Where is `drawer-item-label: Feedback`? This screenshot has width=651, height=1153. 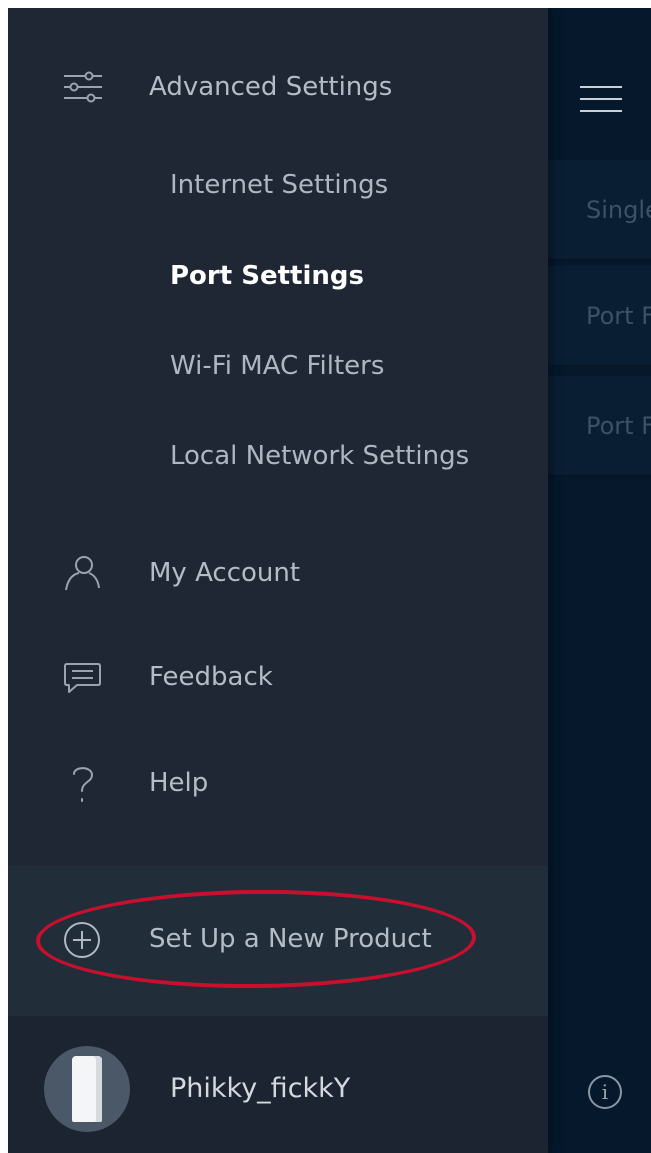 drawer-item-label: Feedback is located at coordinates (211, 677).